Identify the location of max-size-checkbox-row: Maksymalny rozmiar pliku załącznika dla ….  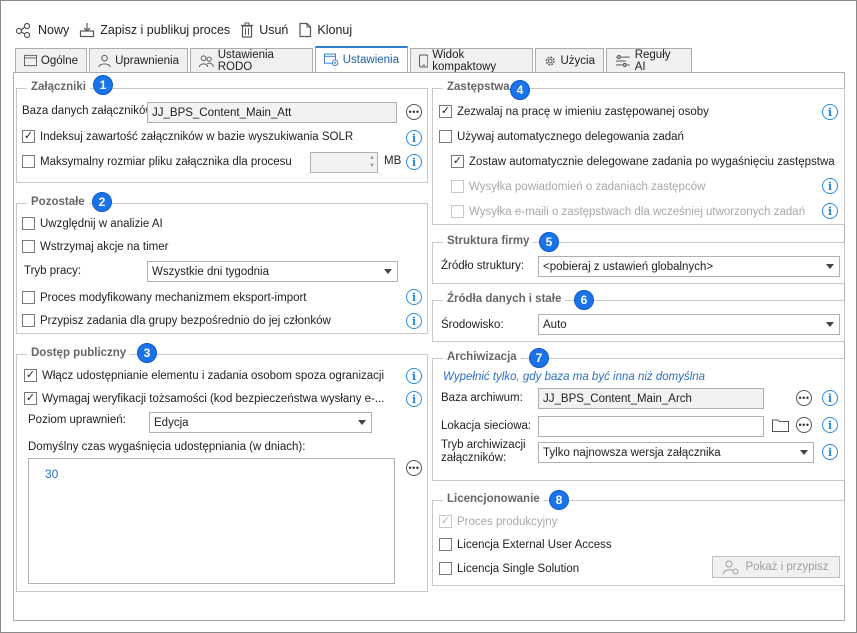
(157, 161).